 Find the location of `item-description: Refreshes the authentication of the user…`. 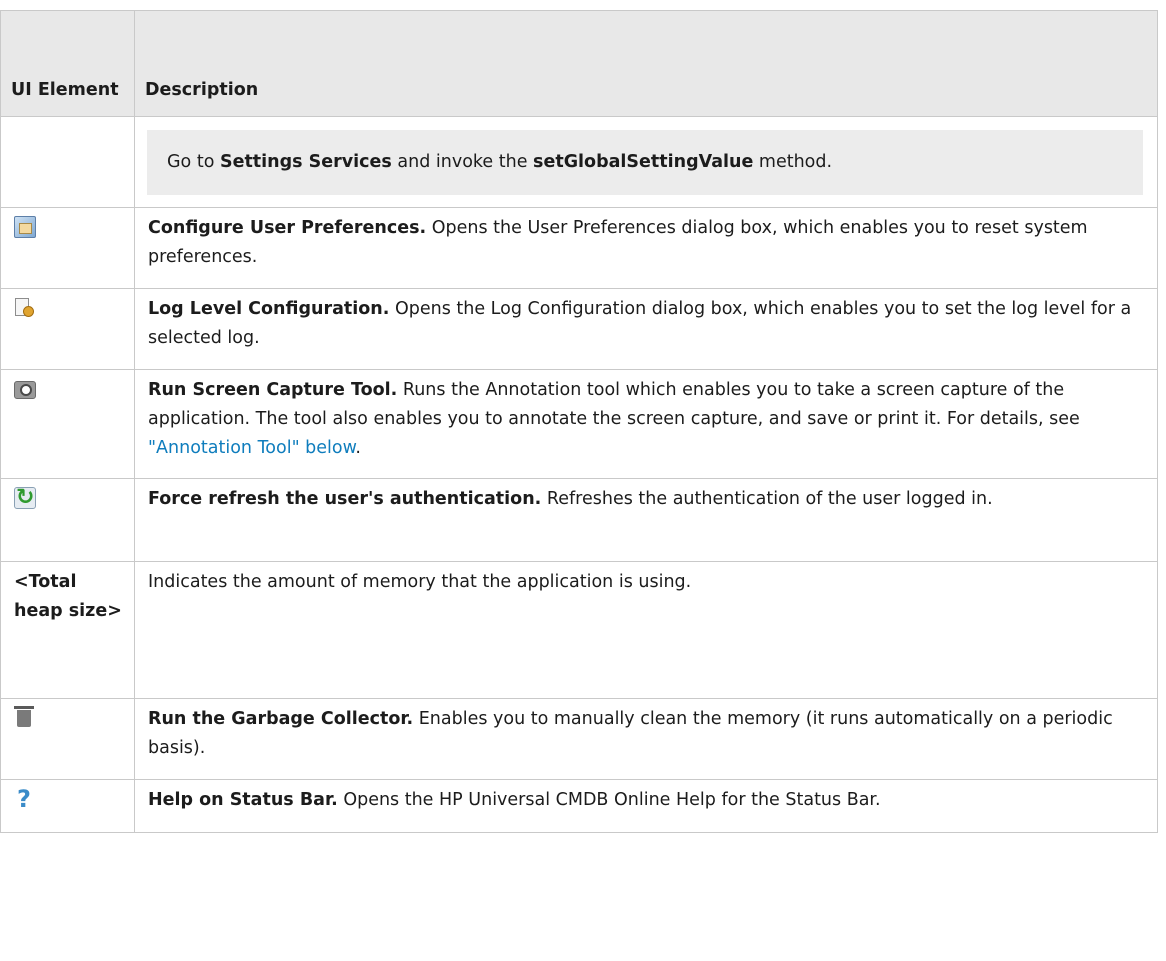

item-description: Refreshes the authentication of the user… is located at coordinates (767, 499).